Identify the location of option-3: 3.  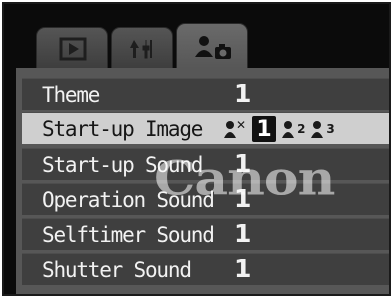
(323, 129).